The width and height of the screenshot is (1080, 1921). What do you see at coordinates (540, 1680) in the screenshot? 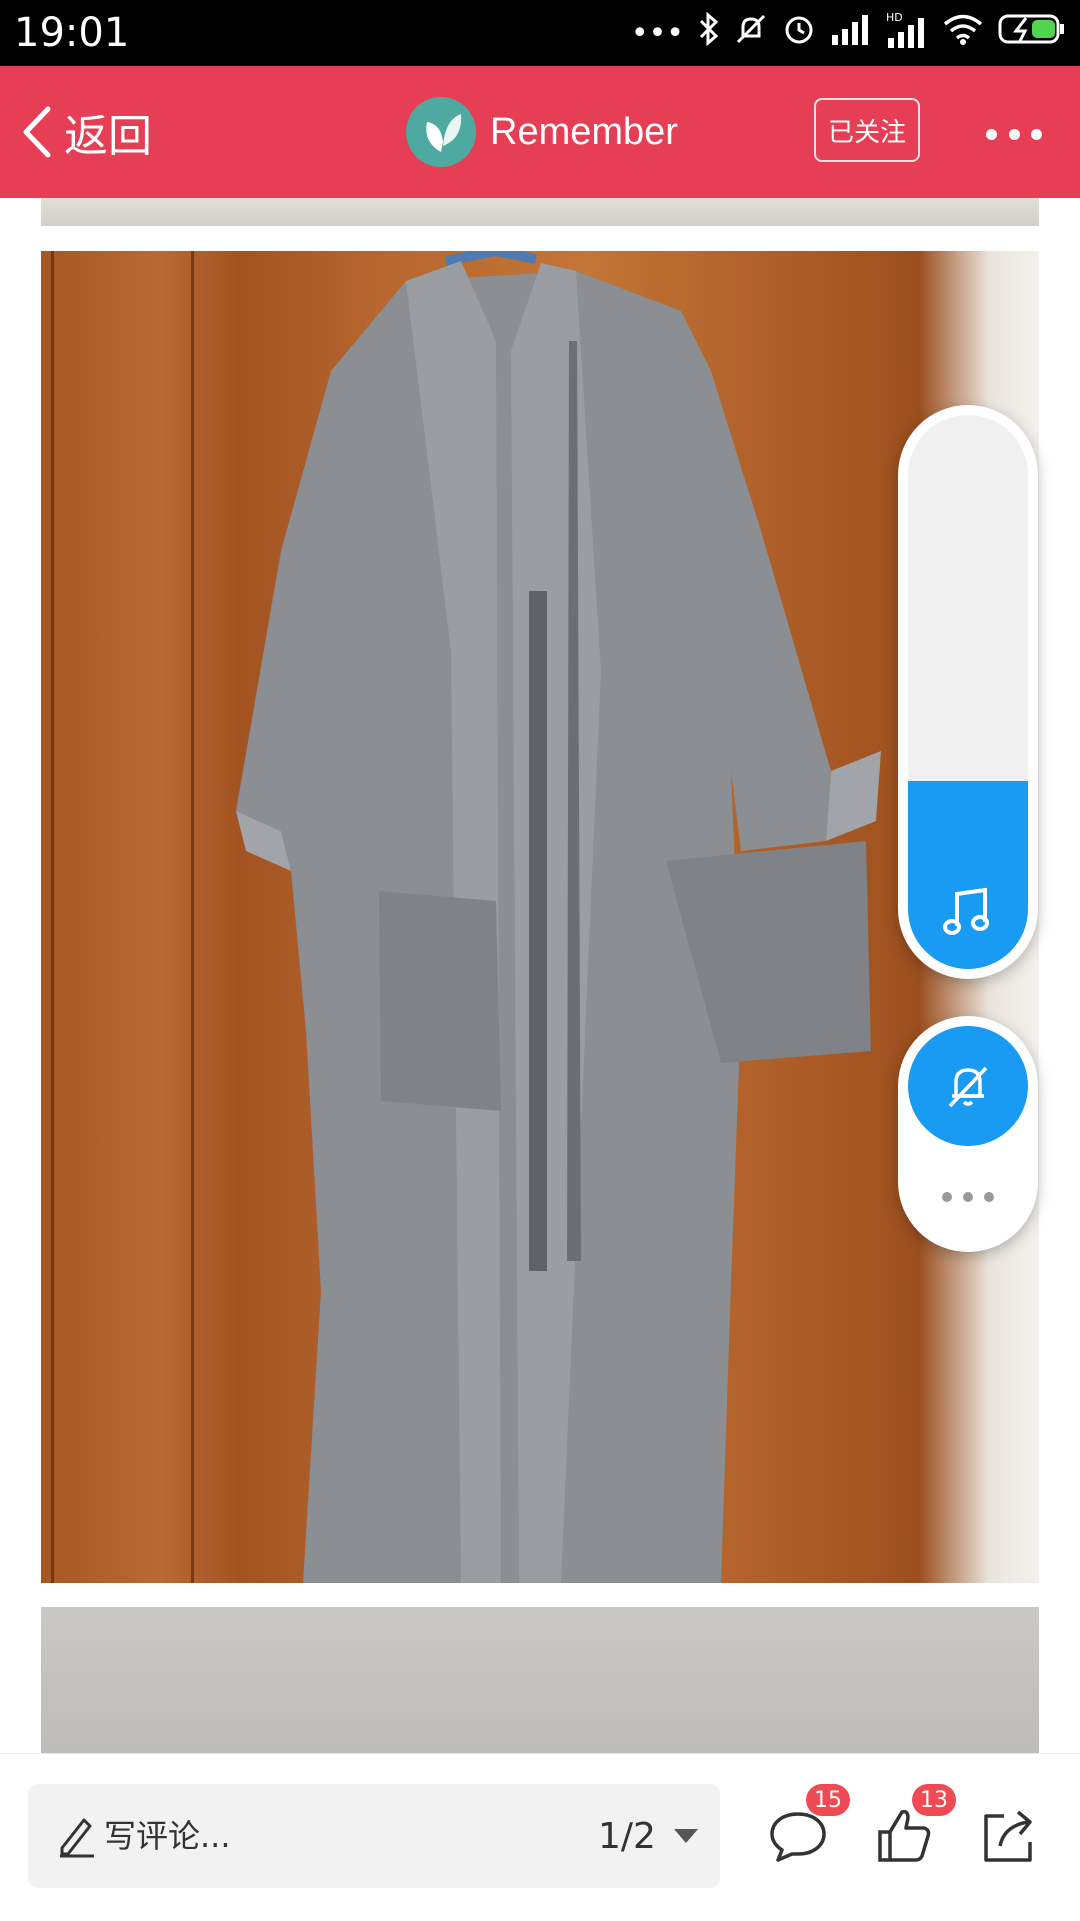
I see `photo-next-crop` at bounding box center [540, 1680].